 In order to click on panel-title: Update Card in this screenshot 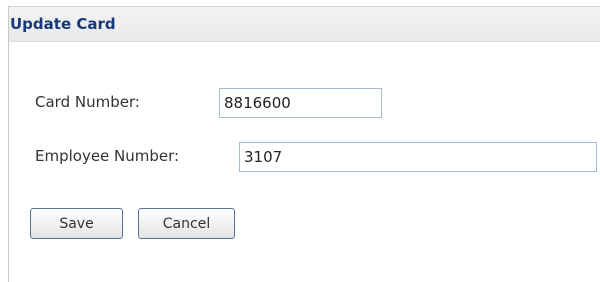, I will do `click(63, 24)`.